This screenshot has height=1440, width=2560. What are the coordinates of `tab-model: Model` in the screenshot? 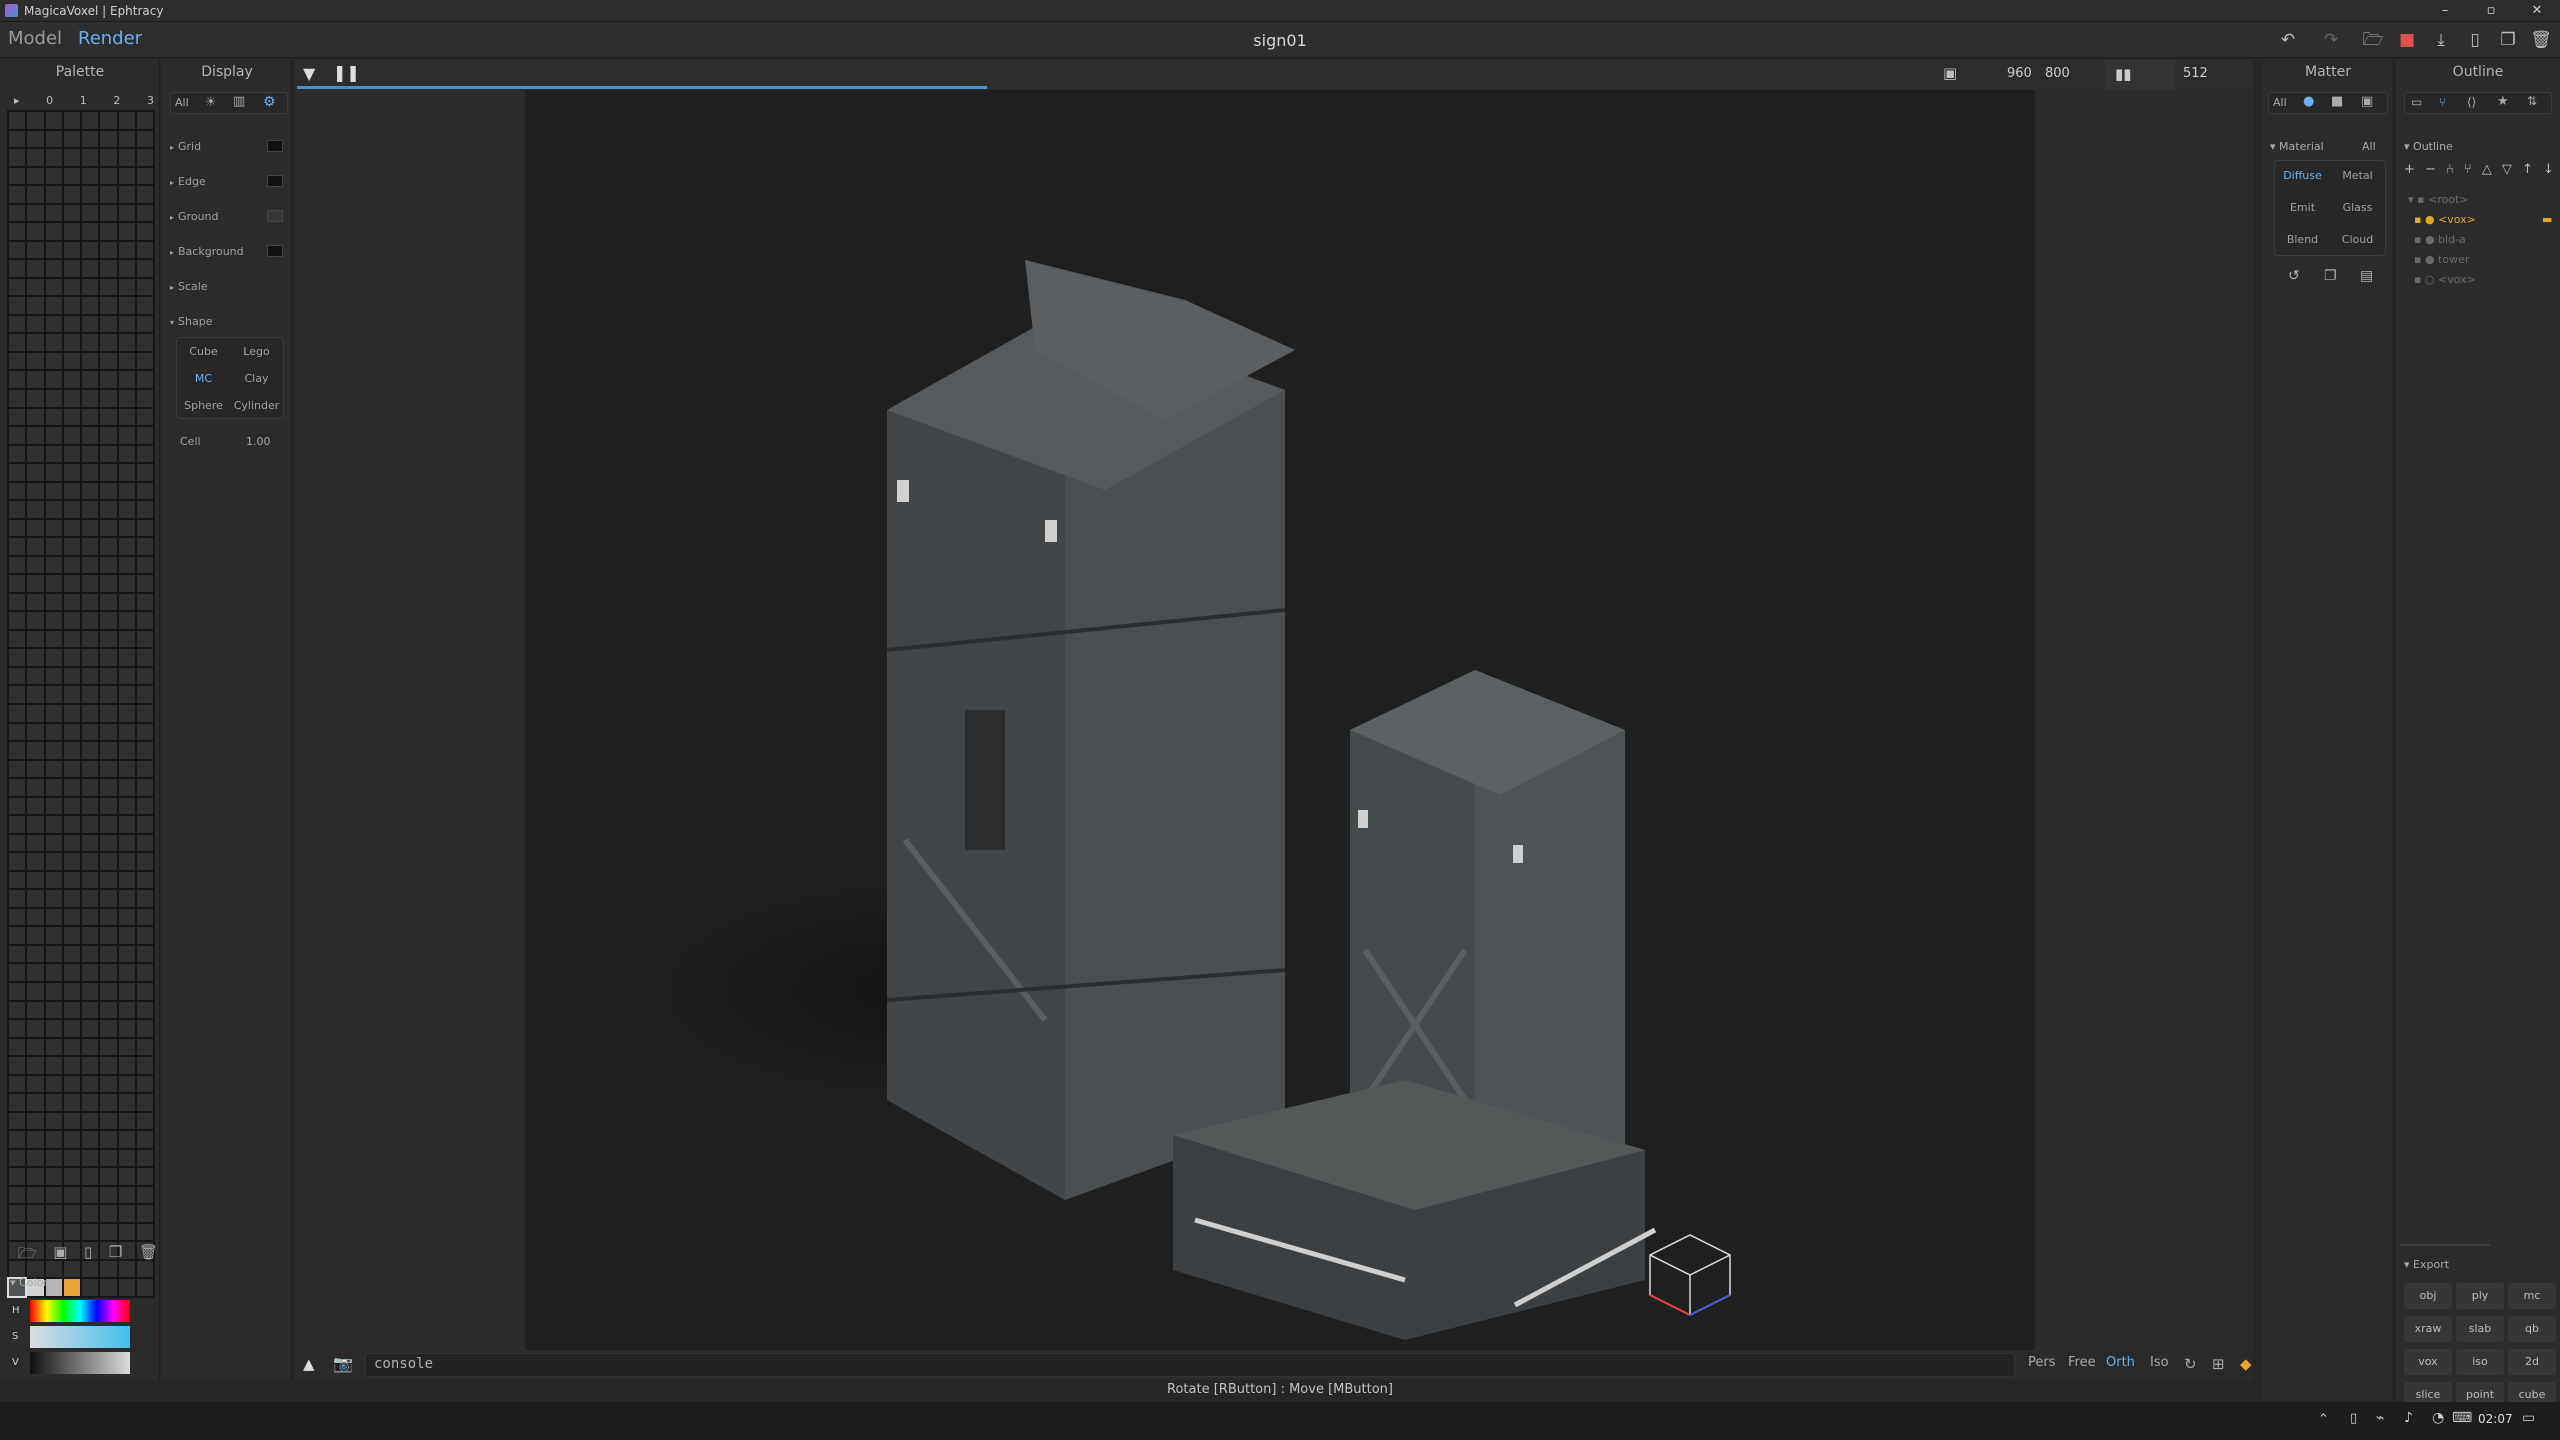 It's located at (35, 38).